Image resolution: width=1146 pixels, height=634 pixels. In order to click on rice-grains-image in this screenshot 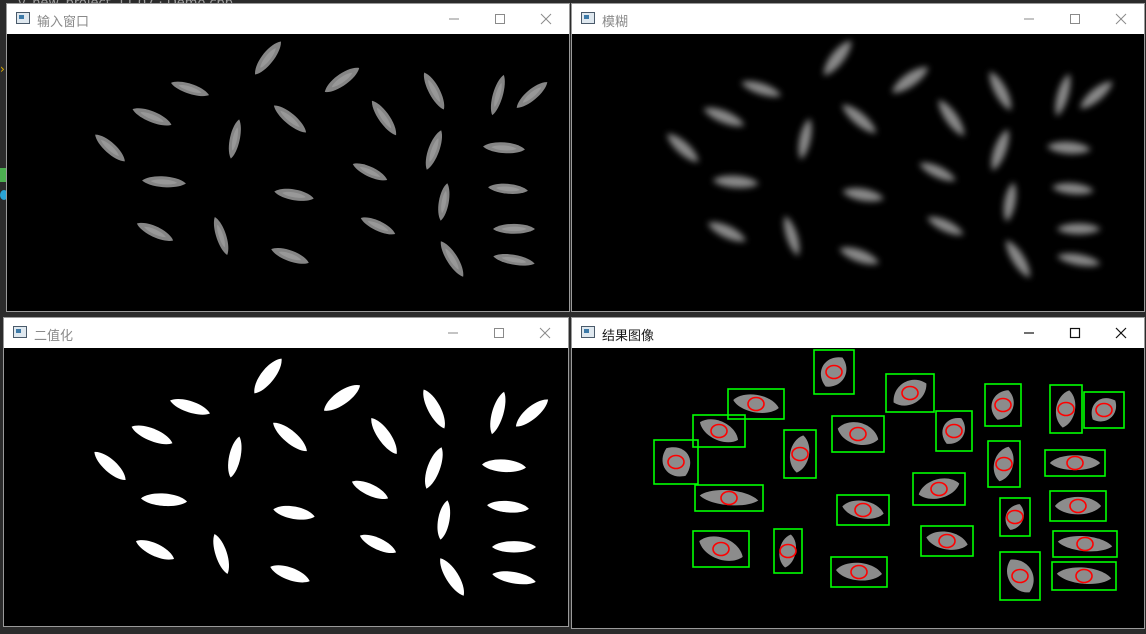, I will do `click(321, 159)`.